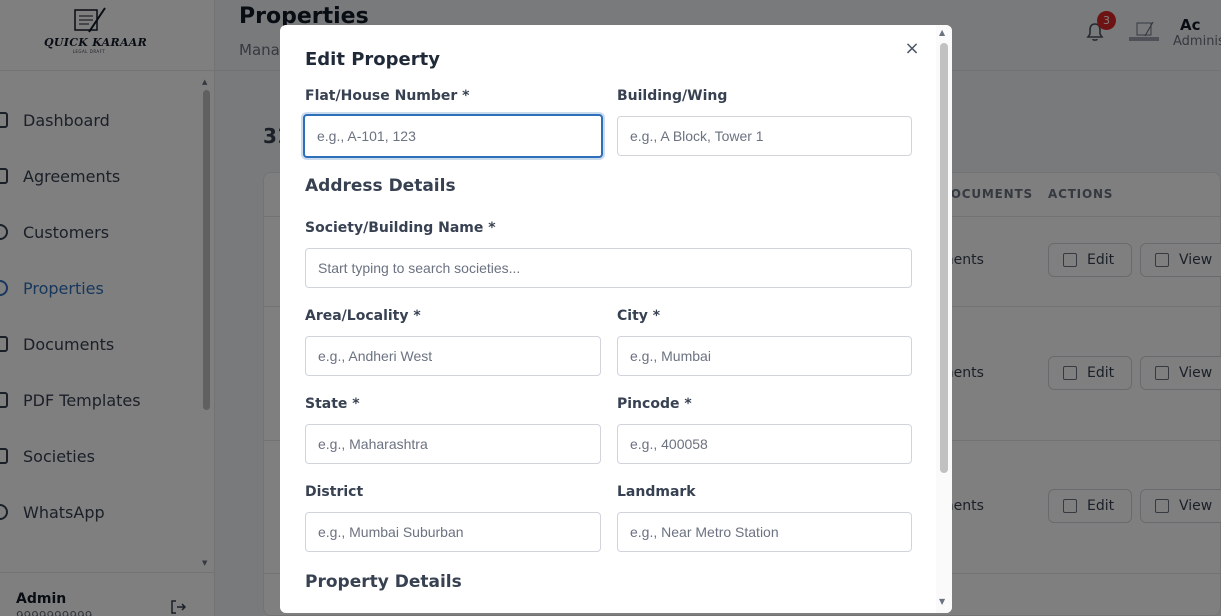 The height and width of the screenshot is (616, 1221). Describe the element at coordinates (383, 582) in the screenshot. I see `section-heading-property: Property Details` at that location.